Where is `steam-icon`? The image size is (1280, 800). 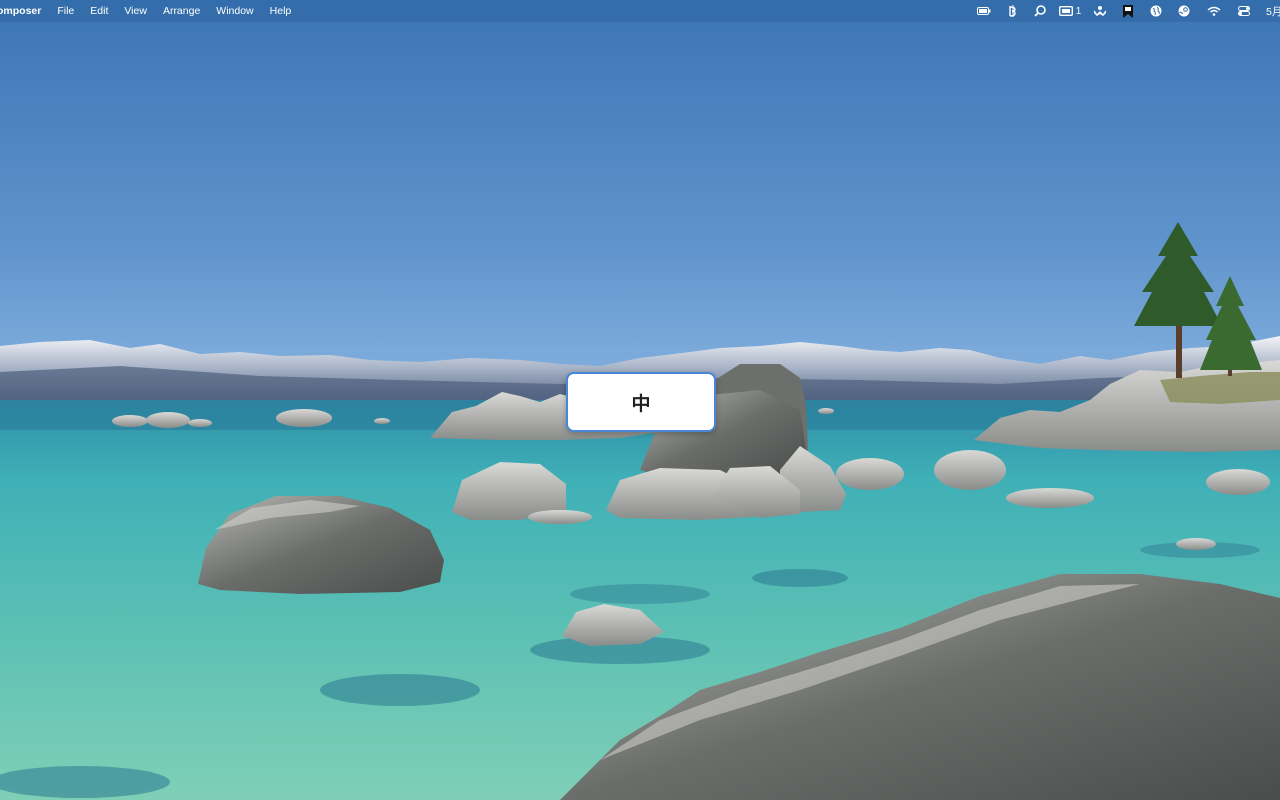 steam-icon is located at coordinates (1184, 11).